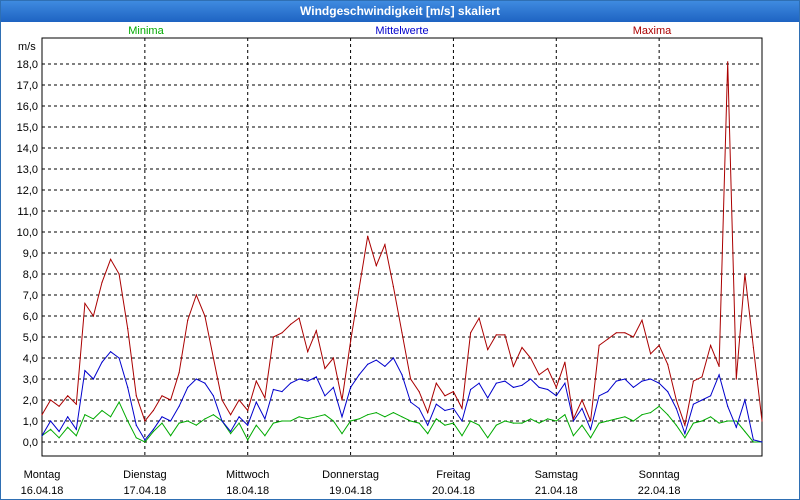 The height and width of the screenshot is (500, 800). What do you see at coordinates (27, 191) in the screenshot?
I see `y-tick-label: 12,0` at bounding box center [27, 191].